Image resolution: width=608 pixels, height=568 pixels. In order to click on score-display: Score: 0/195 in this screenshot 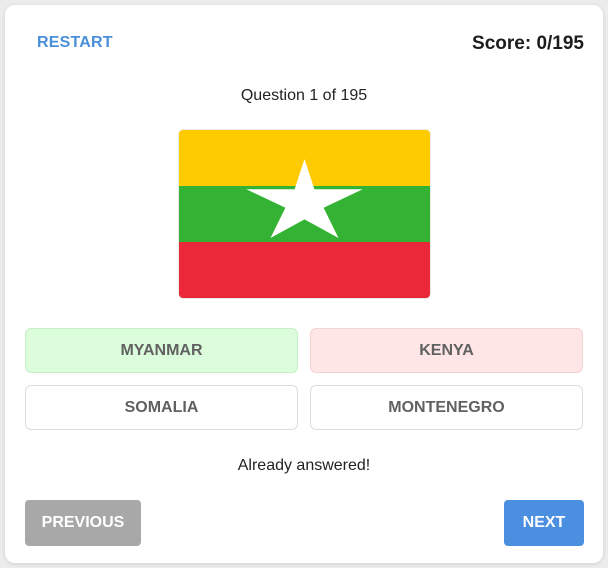, I will do `click(528, 43)`.